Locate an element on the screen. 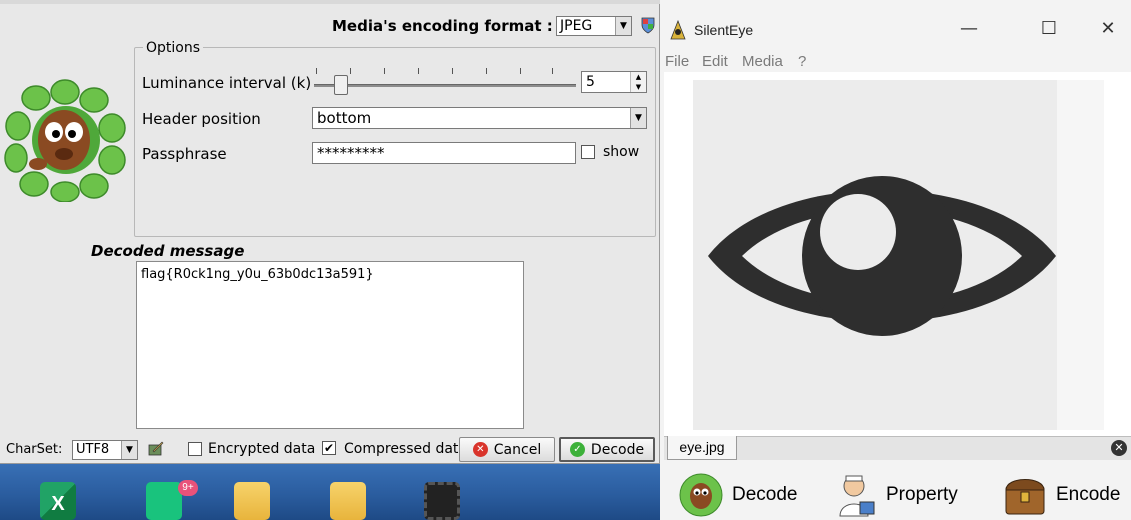  check-icon: ✓ is located at coordinates (577, 449).